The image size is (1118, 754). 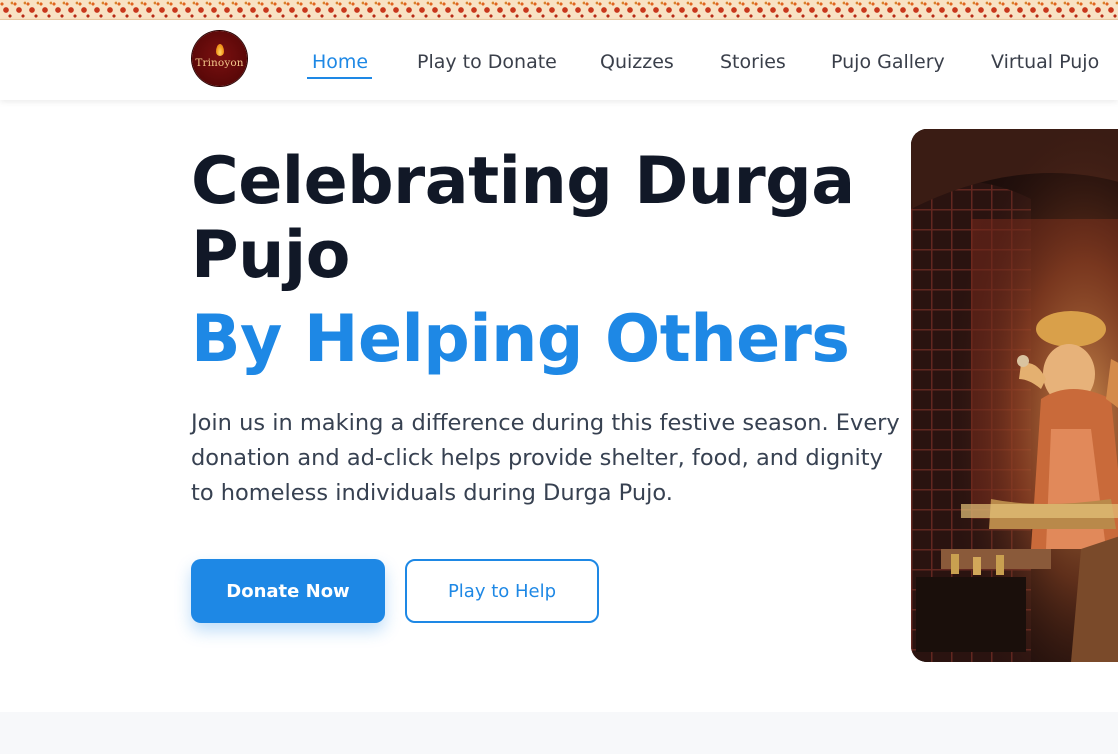 What do you see at coordinates (888, 62) in the screenshot?
I see `nav-pujo-gallery: Pujo Gallery` at bounding box center [888, 62].